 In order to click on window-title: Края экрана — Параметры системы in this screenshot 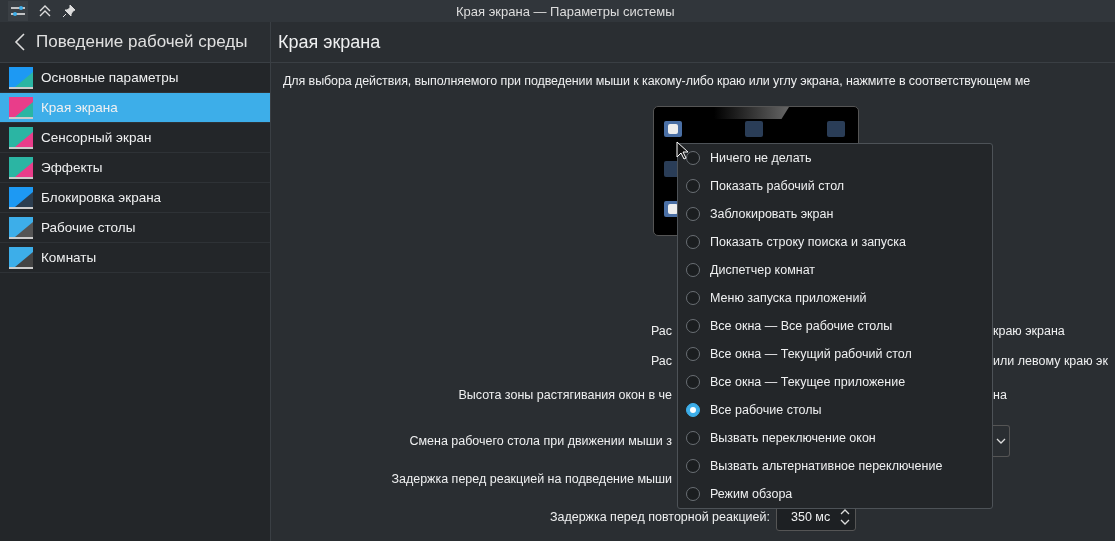, I will do `click(565, 11)`.